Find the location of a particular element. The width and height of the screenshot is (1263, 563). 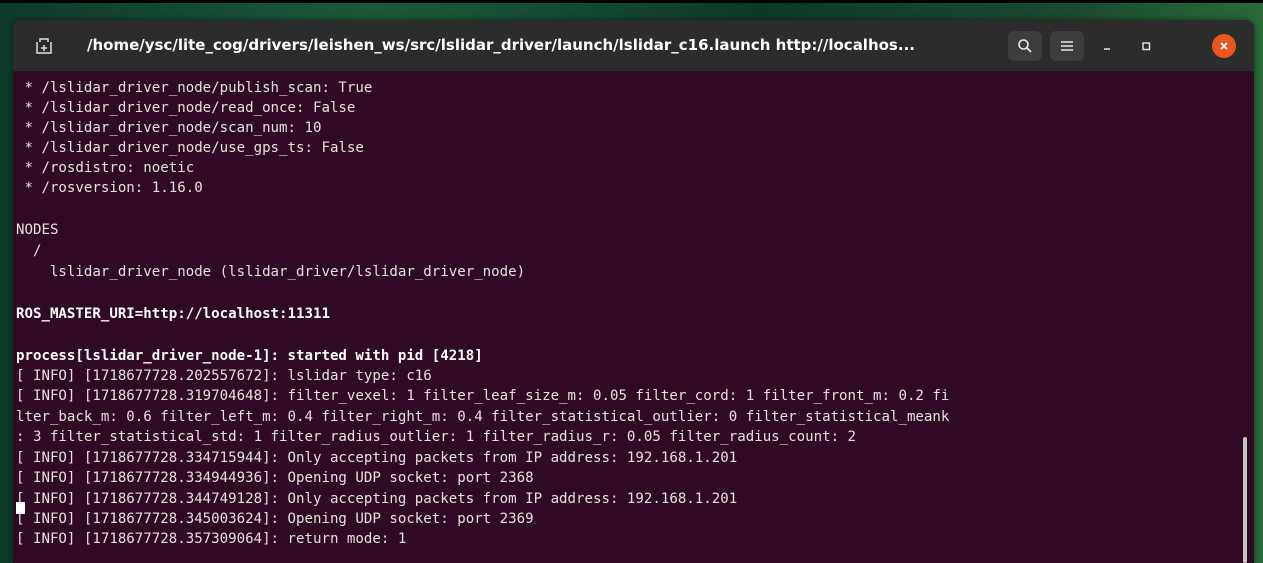

terminal-line: NODES is located at coordinates (37, 230).